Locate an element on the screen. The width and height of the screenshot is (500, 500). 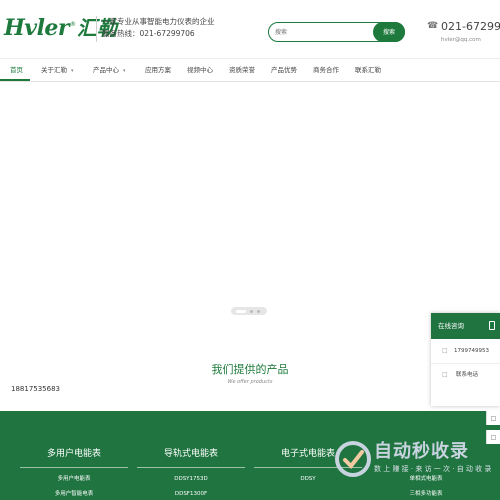
nav-item-label: 资质荣誉 is located at coordinates (242, 70).